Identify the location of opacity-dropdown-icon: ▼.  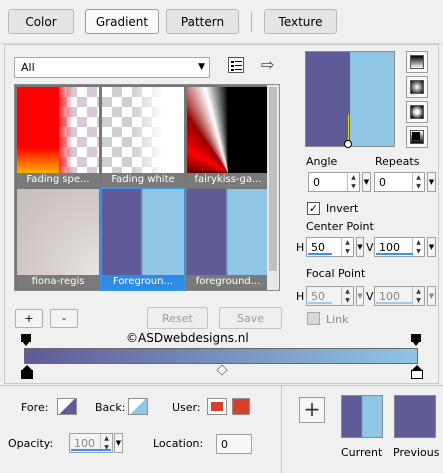
(118, 443).